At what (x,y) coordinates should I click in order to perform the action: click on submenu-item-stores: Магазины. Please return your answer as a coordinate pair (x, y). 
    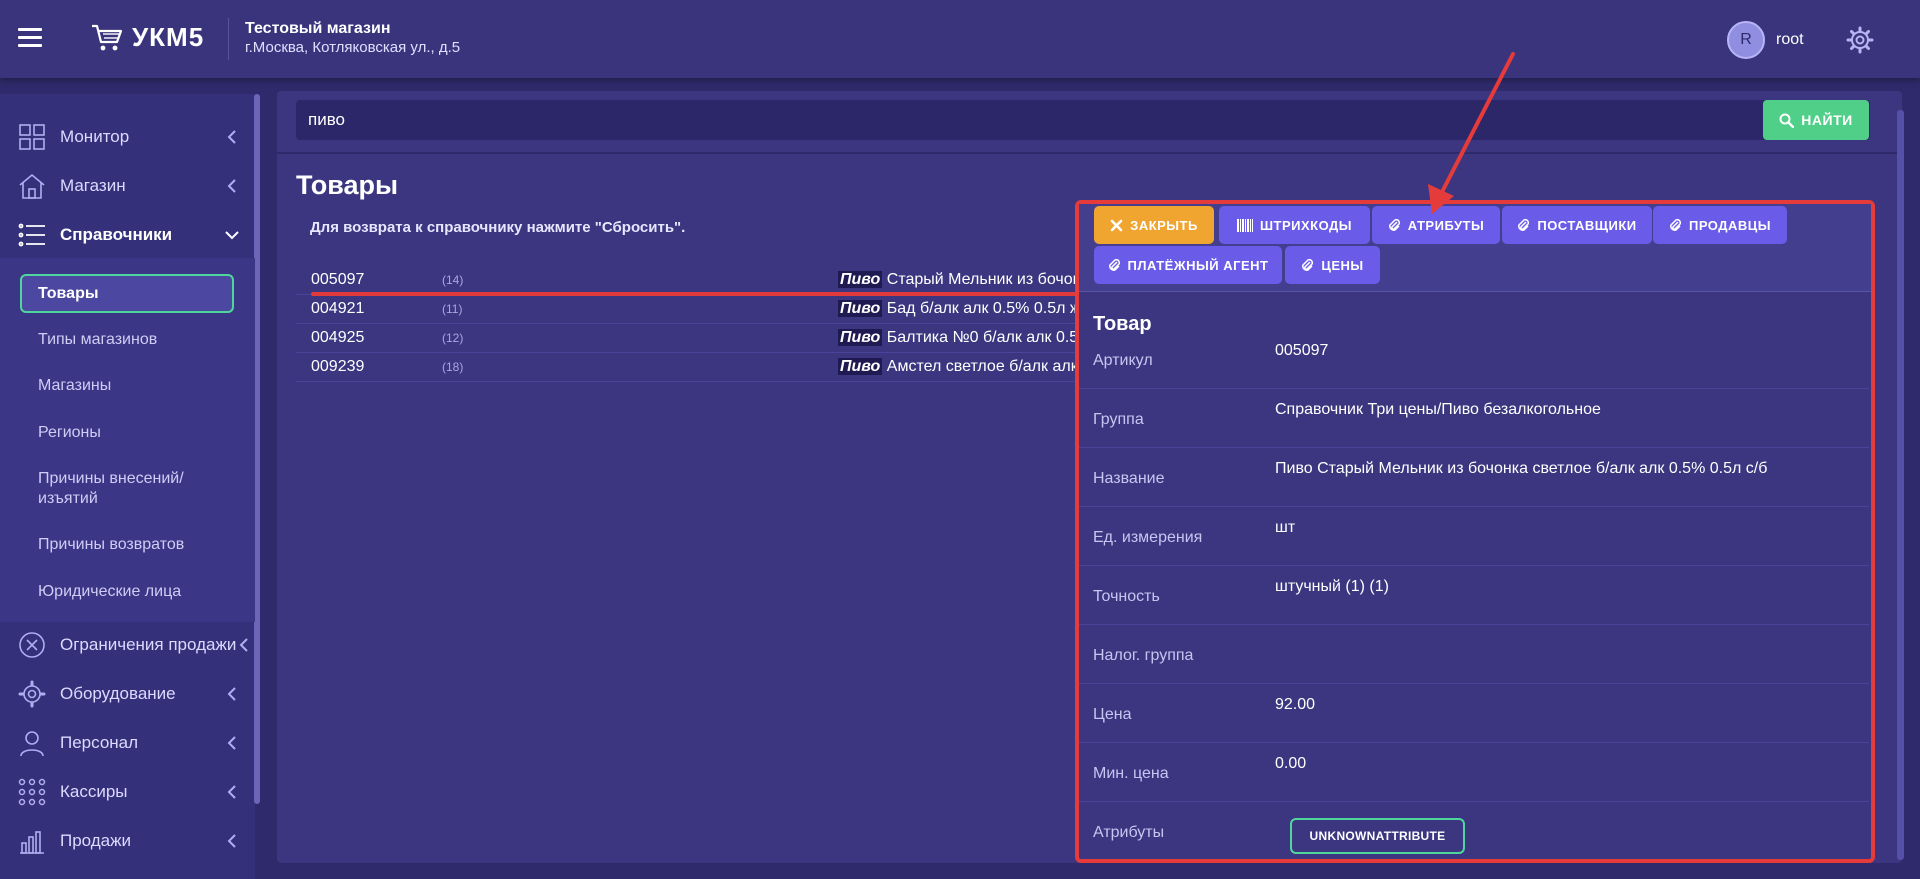
    Looking at the image, I should click on (74, 386).